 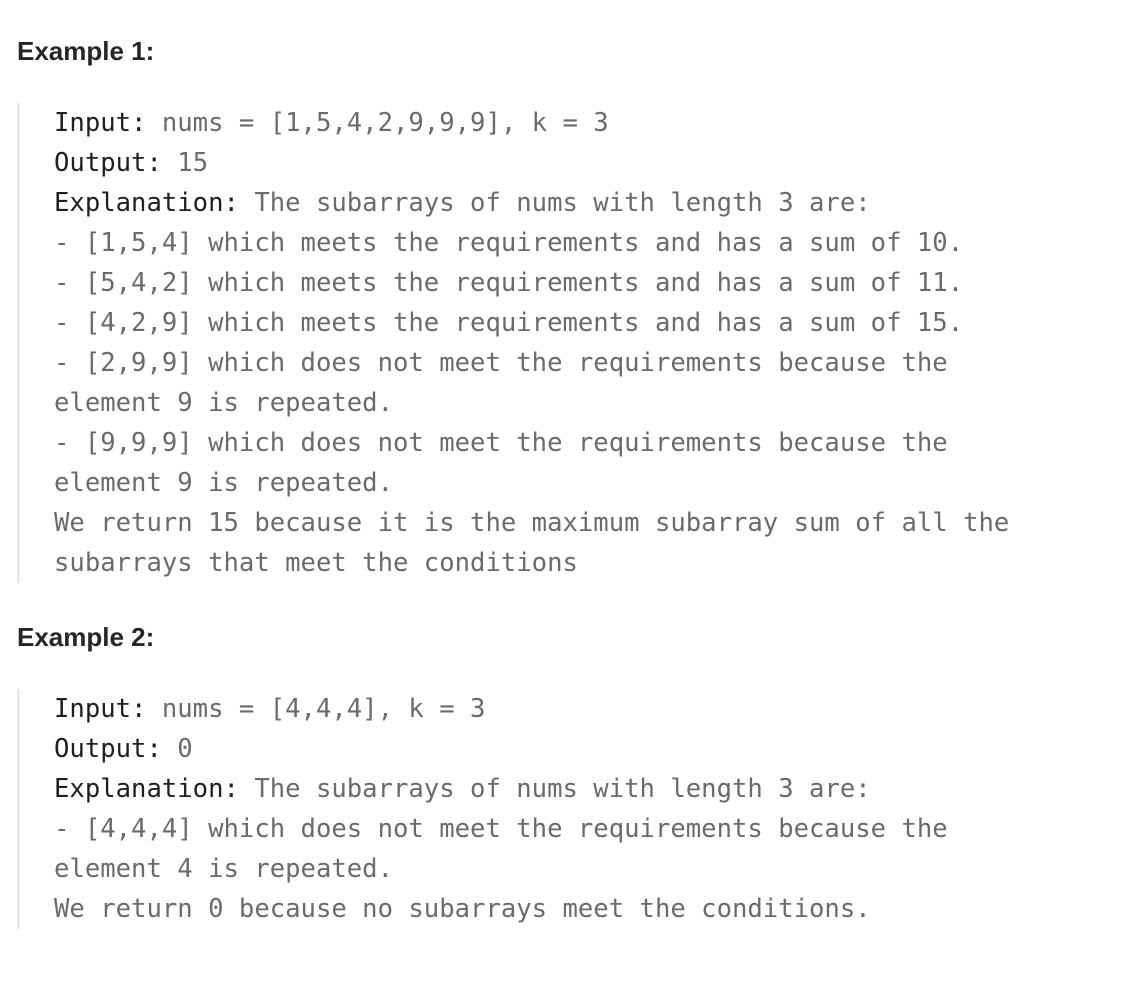 I want to click on example-2-output-line: Output: 0, so click(x=123, y=749).